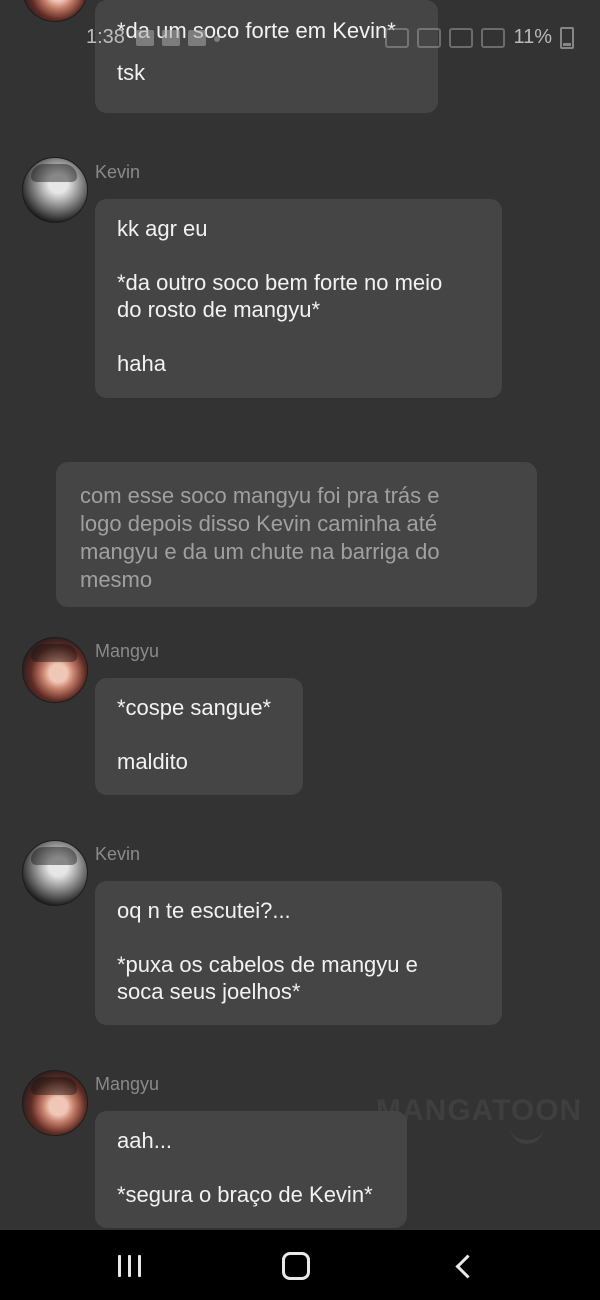  Describe the element at coordinates (493, 37) in the screenshot. I see `signal-icon` at that location.